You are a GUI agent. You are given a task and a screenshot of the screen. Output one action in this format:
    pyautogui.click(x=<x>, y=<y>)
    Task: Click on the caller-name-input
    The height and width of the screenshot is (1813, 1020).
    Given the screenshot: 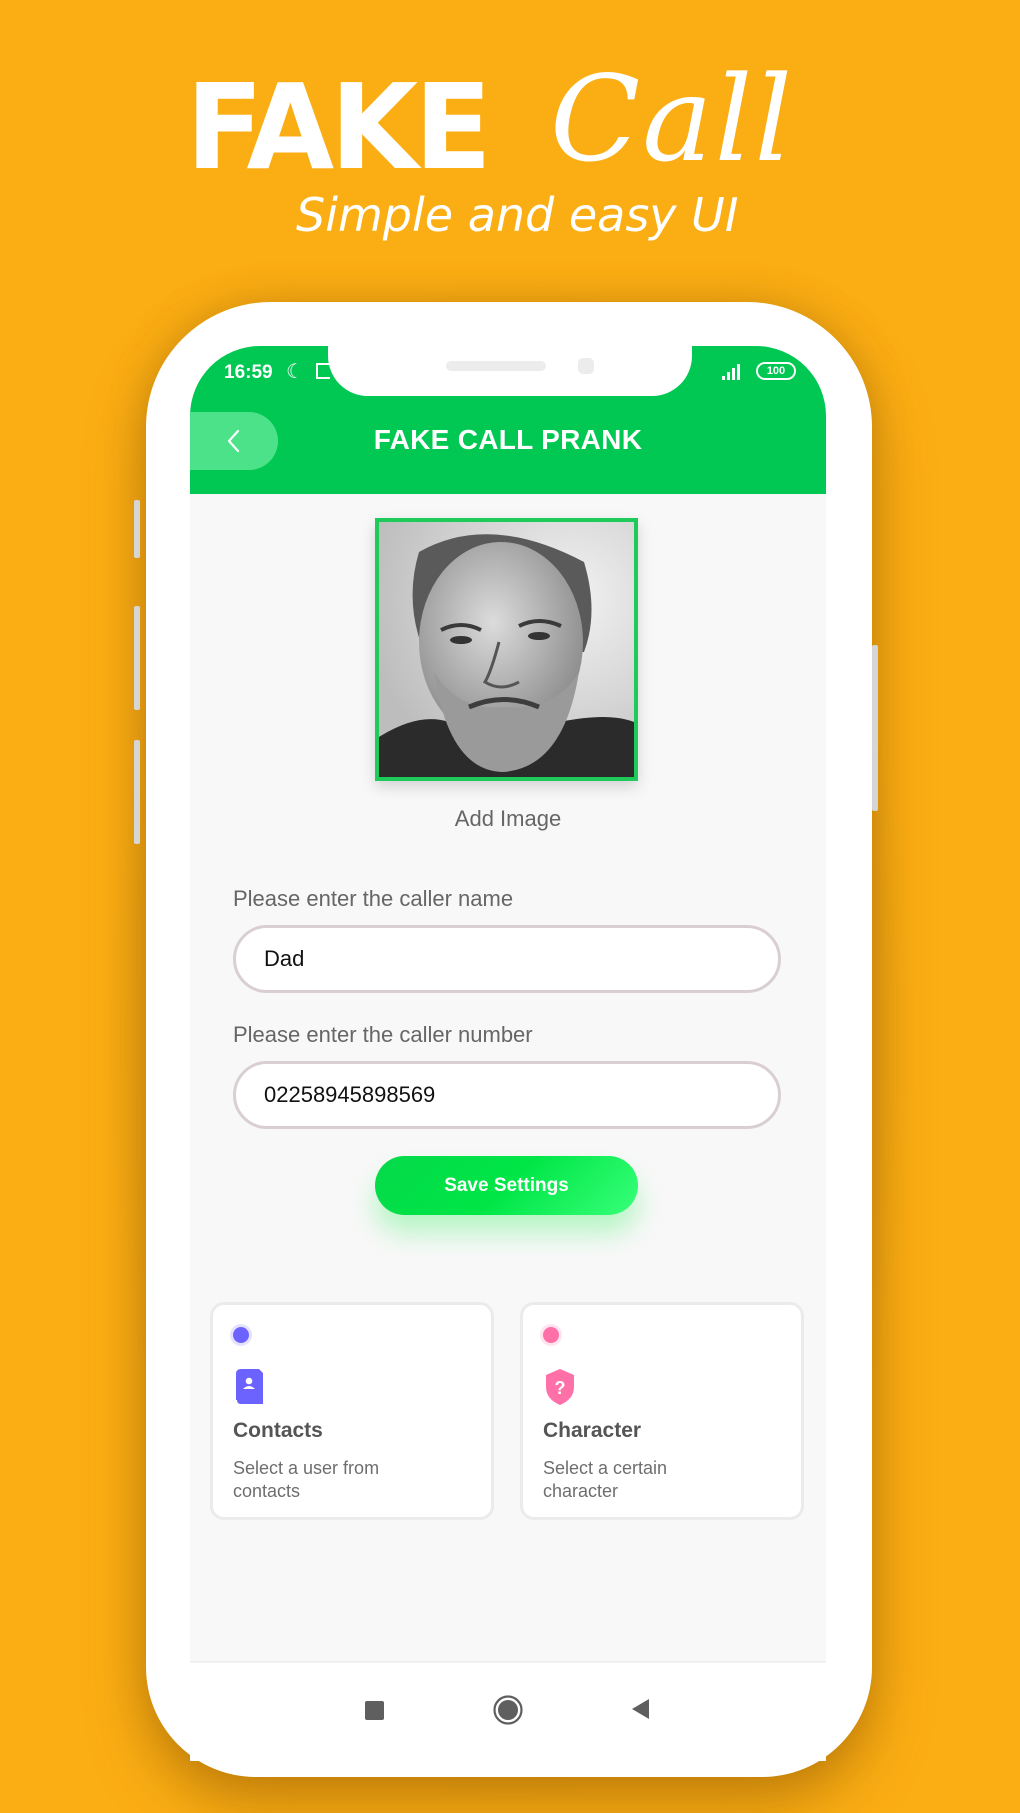 What is the action you would take?
    pyautogui.click(x=507, y=959)
    